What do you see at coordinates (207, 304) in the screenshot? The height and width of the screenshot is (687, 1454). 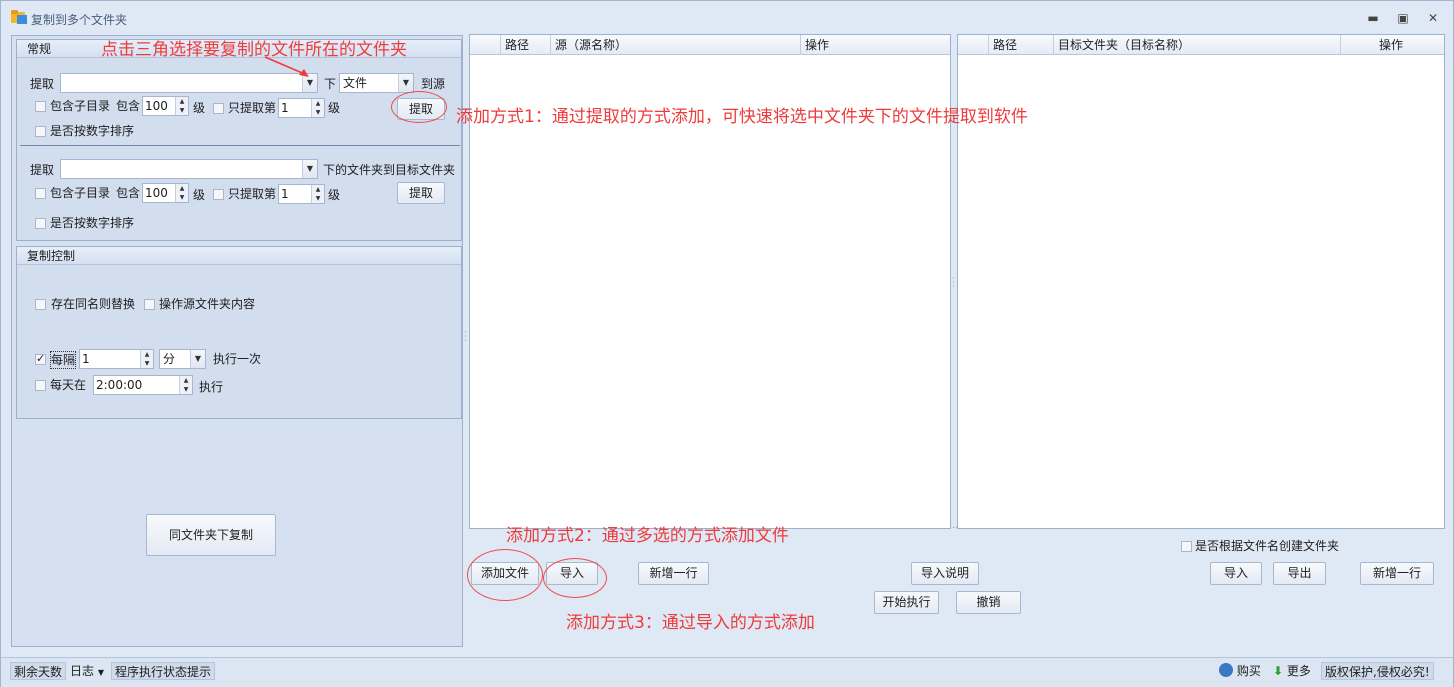 I see `operate-source-label: 操作源文件夹内容` at bounding box center [207, 304].